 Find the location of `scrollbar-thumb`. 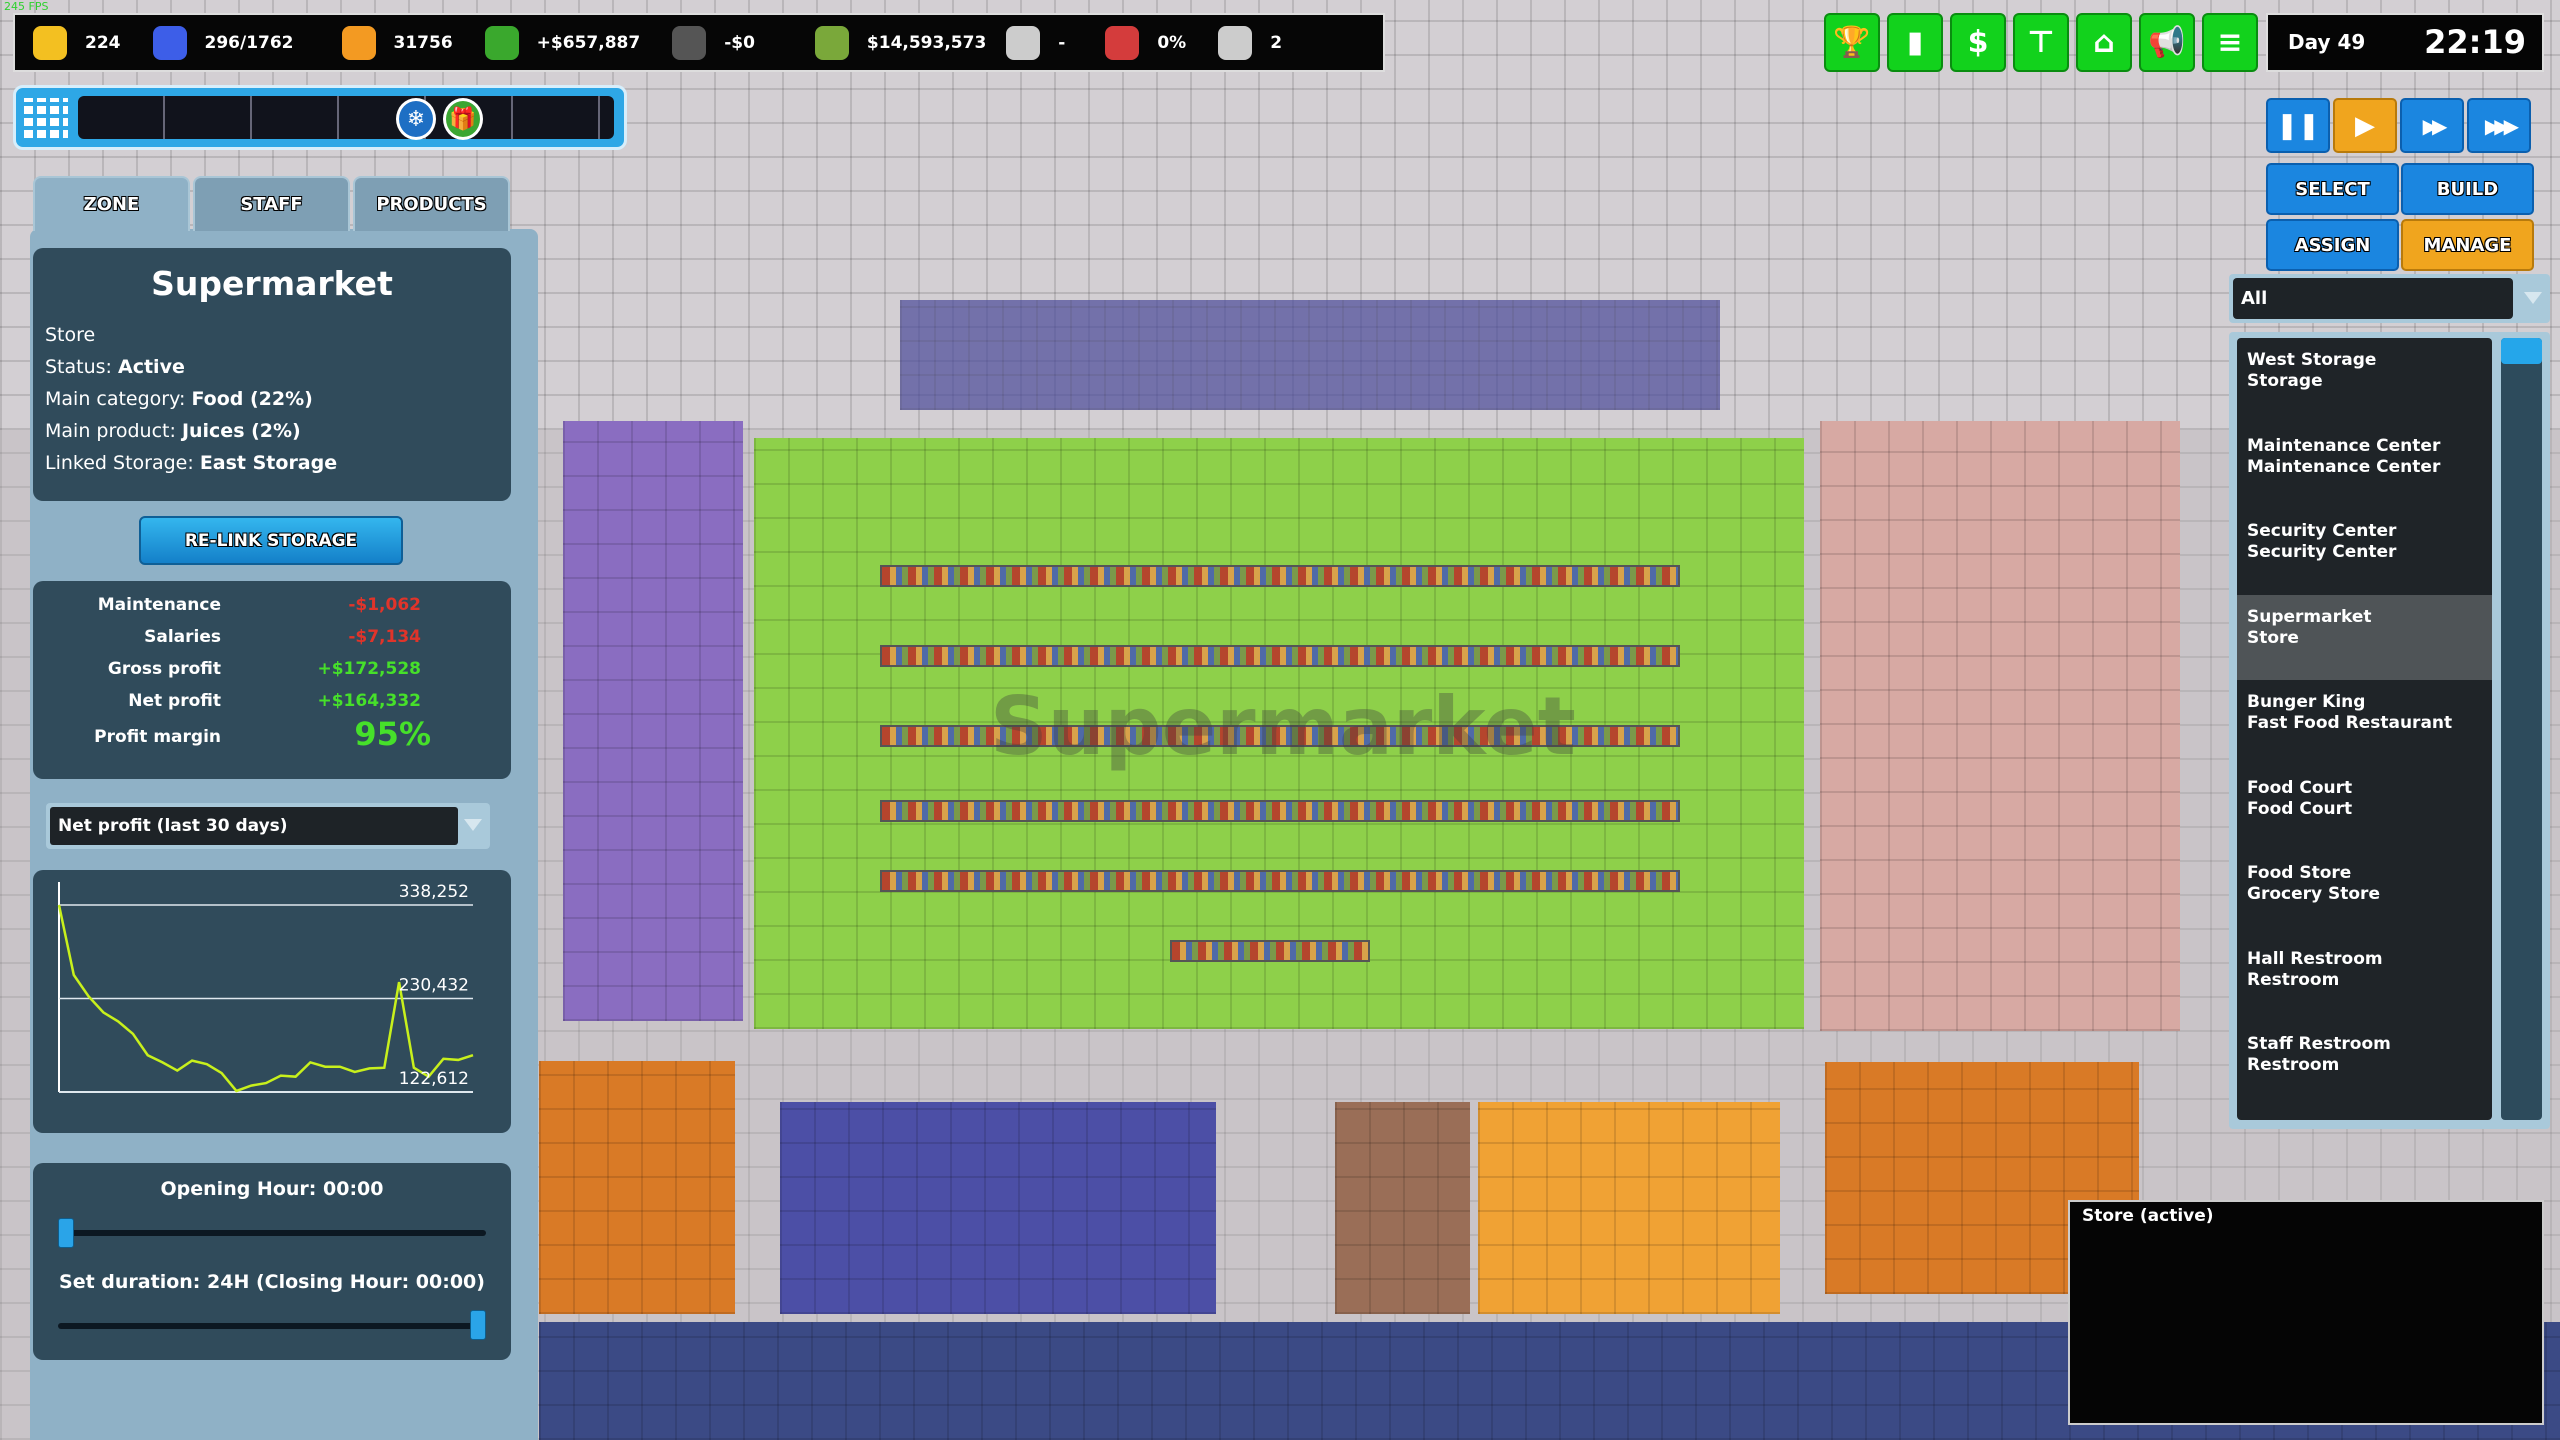

scrollbar-thumb is located at coordinates (2521, 351).